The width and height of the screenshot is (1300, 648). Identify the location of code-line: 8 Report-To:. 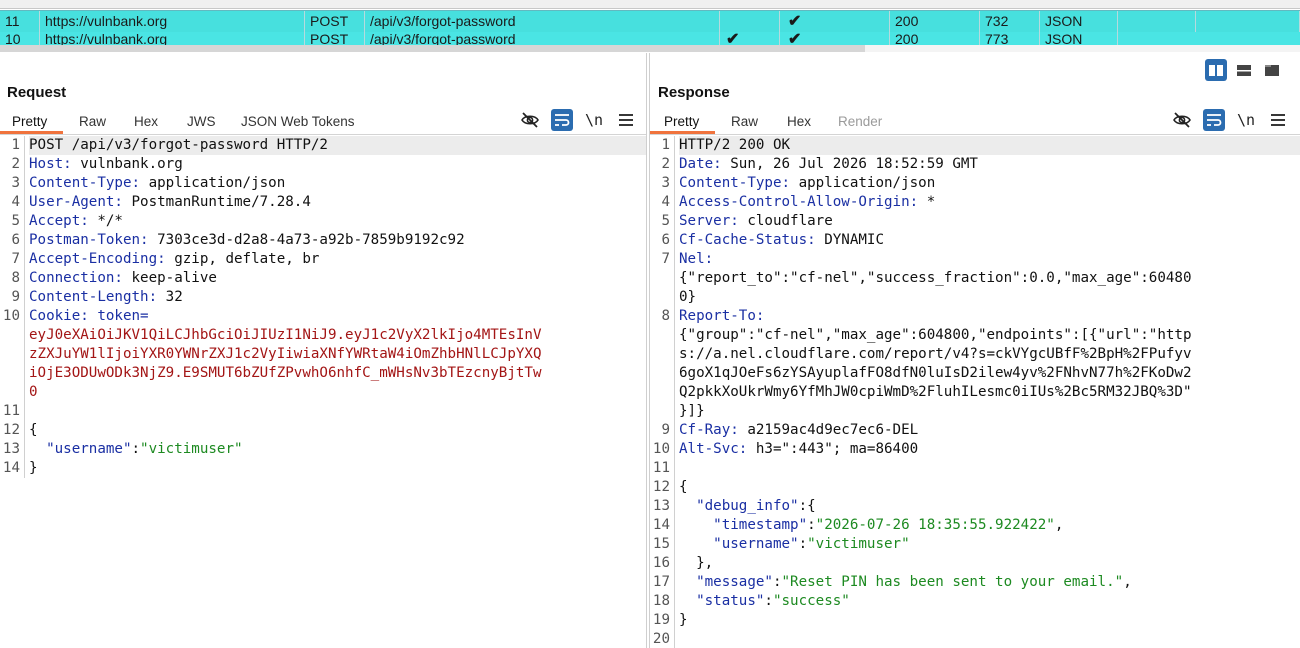
(975, 316).